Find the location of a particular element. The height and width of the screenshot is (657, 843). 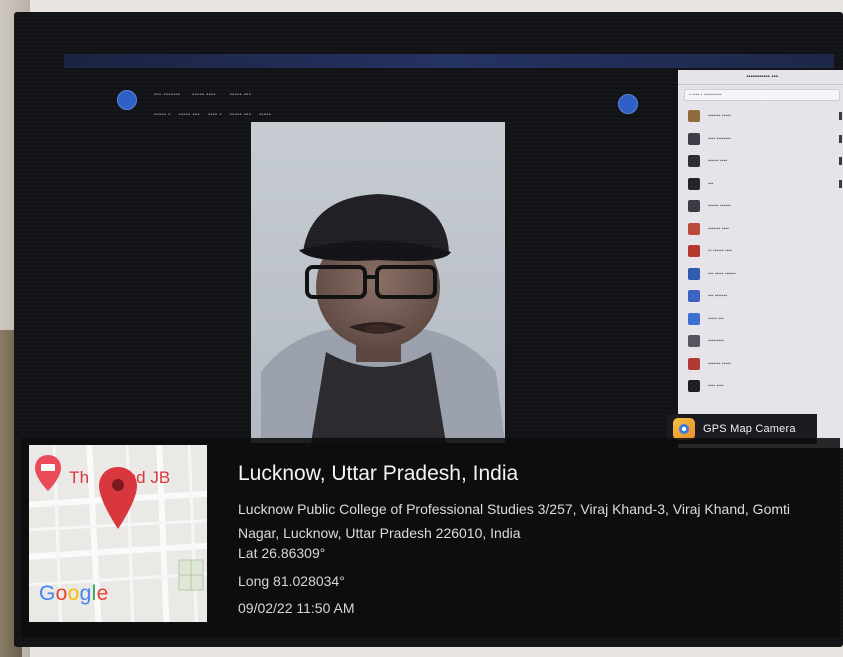

location-map: Th and JB Google is located at coordinates (118, 533).